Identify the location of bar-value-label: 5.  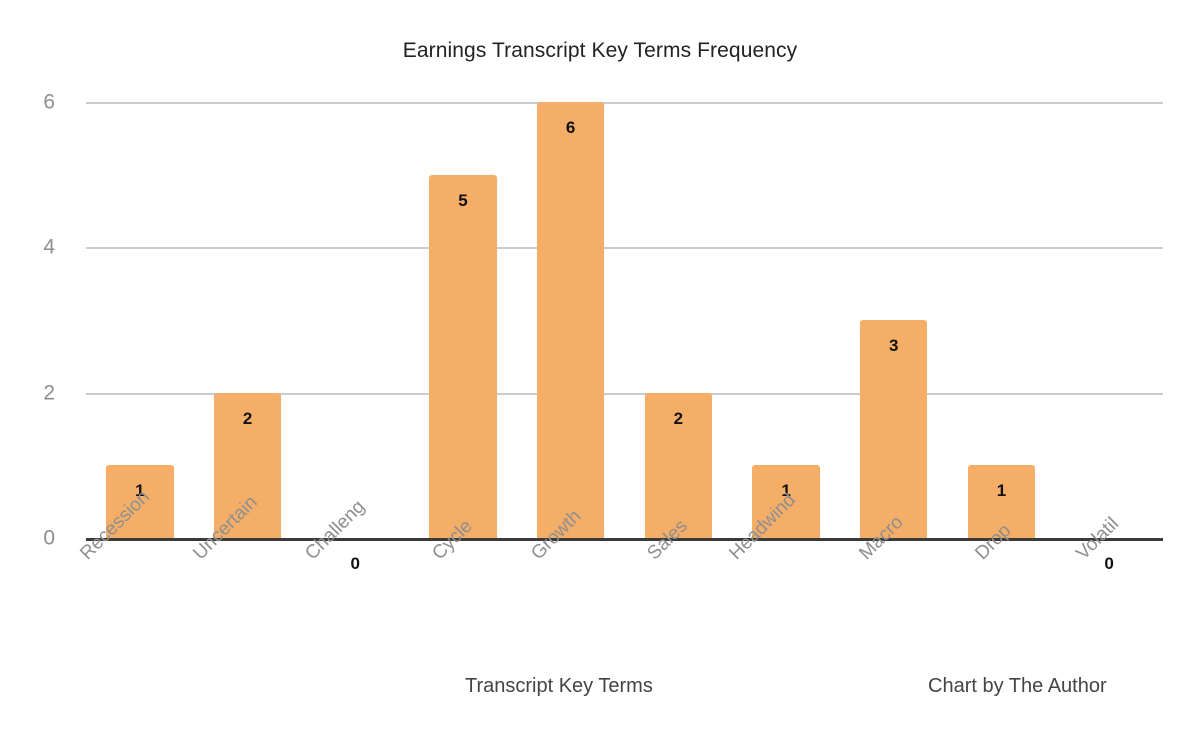
(463, 200).